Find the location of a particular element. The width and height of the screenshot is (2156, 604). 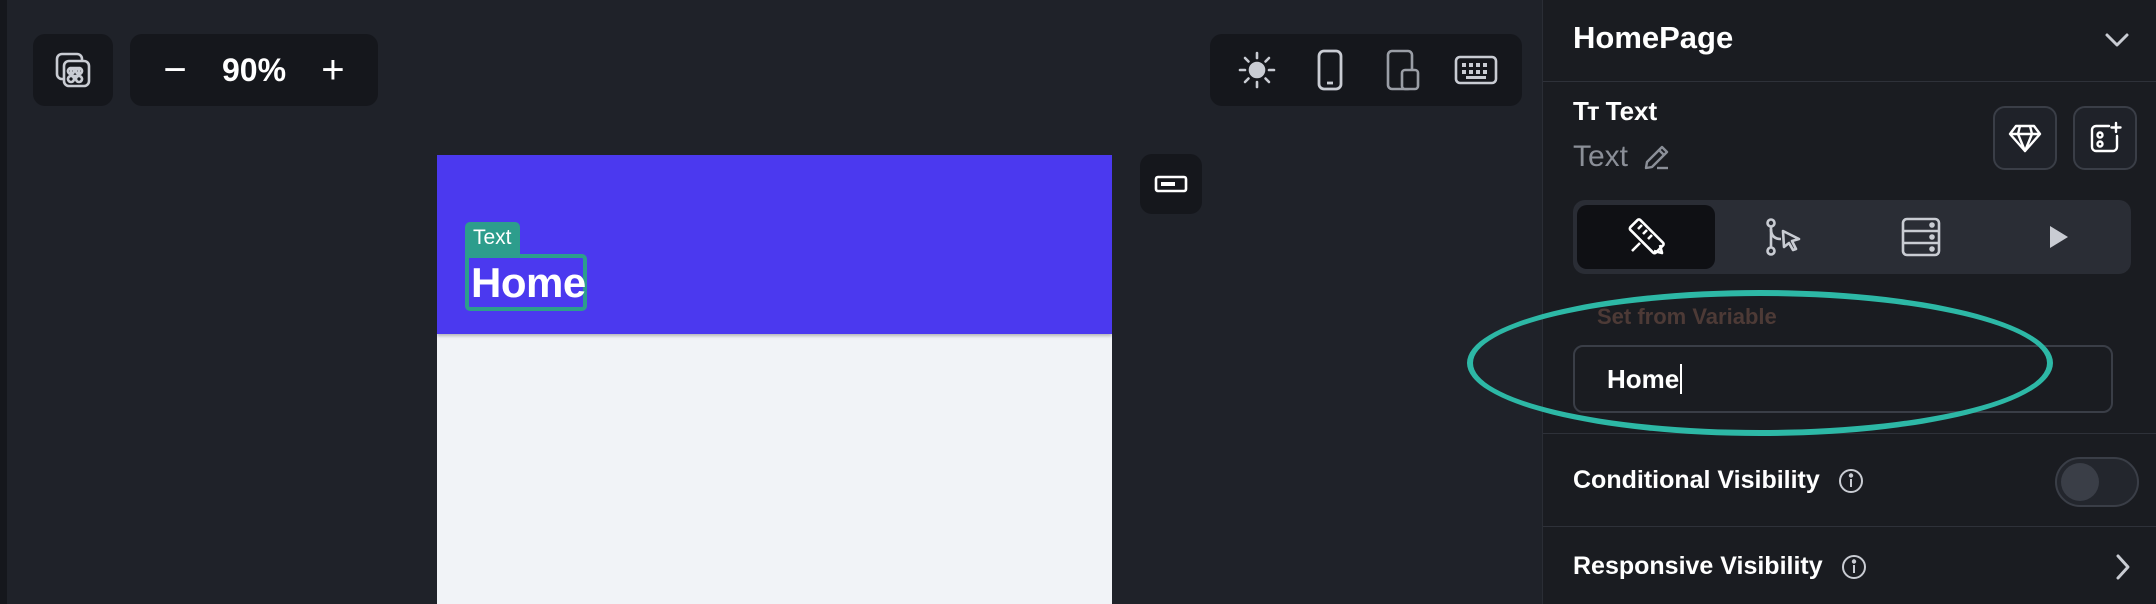

zoom-in-button: + is located at coordinates (333, 70).